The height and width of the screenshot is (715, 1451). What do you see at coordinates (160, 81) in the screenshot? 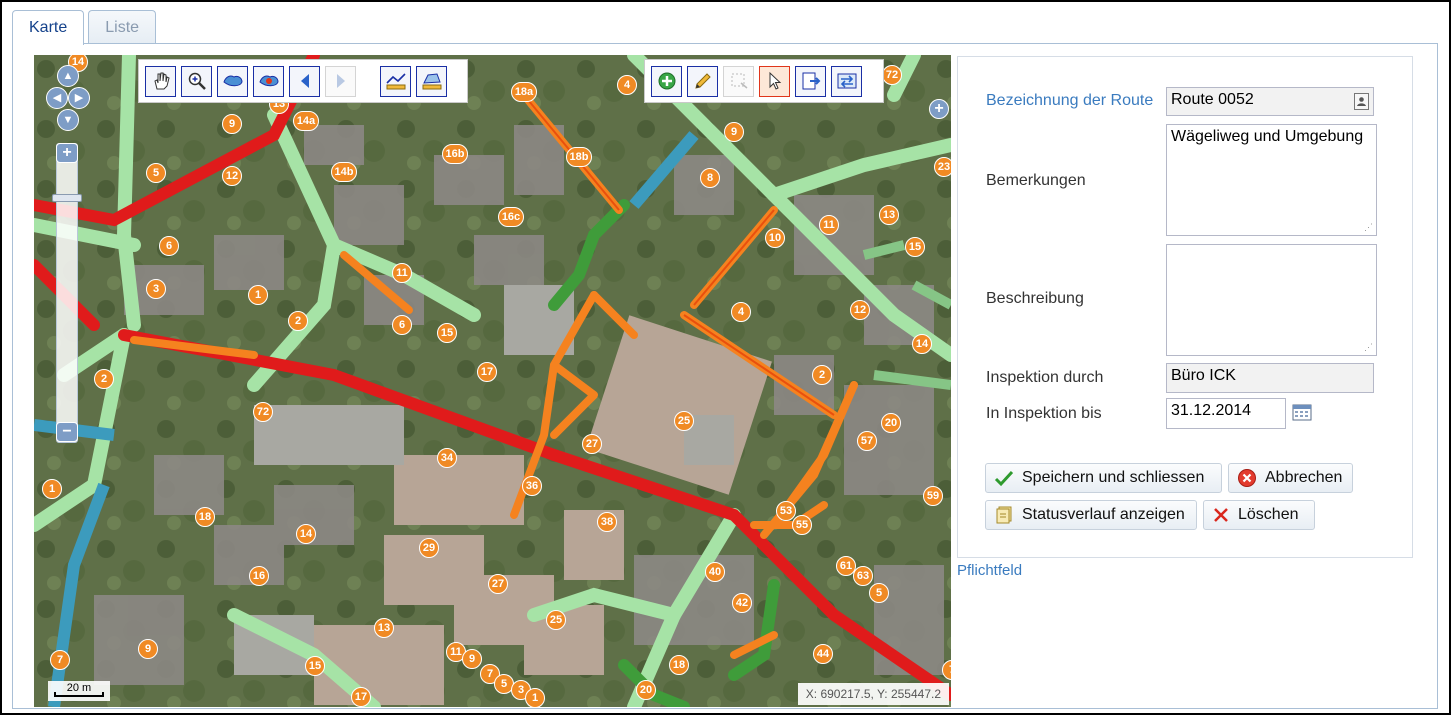
I see `pan-hand-icon` at bounding box center [160, 81].